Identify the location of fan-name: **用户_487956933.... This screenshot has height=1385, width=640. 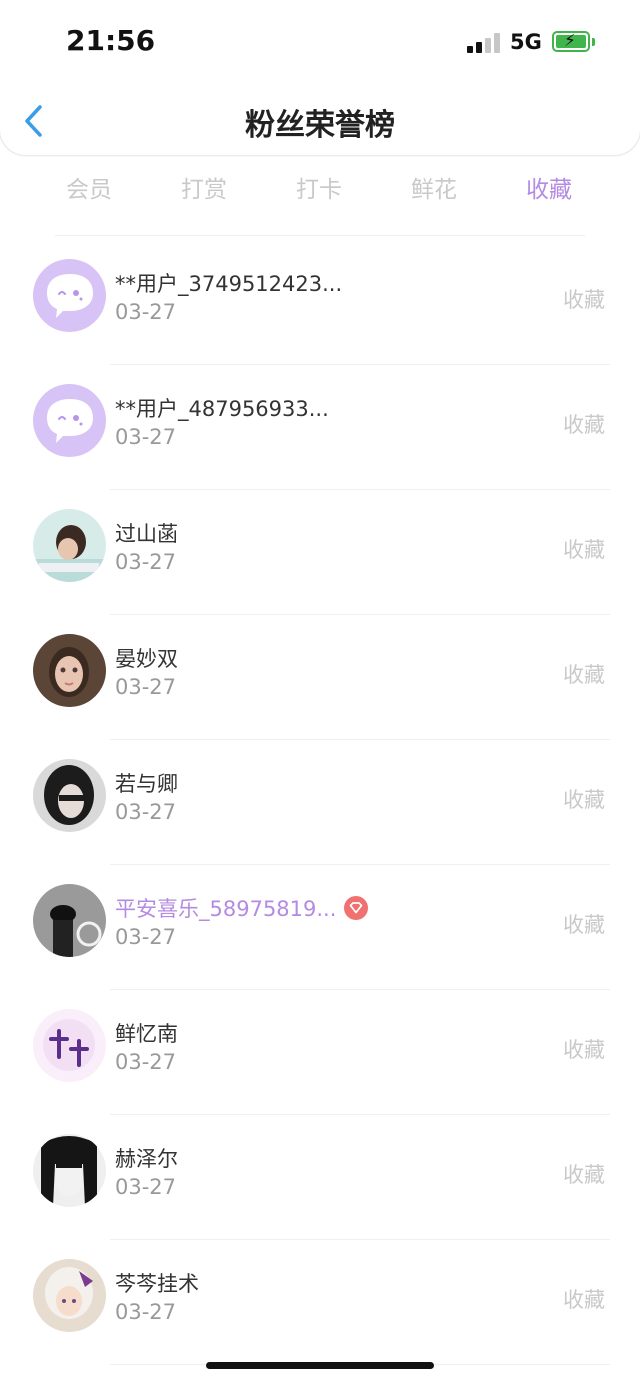
(222, 409).